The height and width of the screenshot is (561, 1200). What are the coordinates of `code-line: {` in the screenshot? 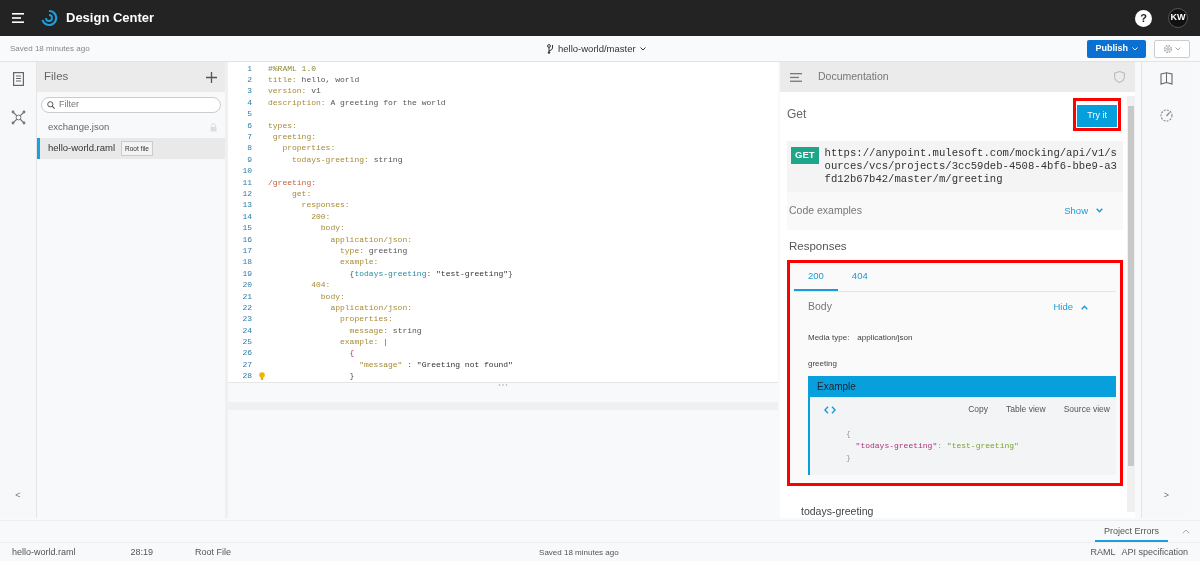 It's located at (351, 353).